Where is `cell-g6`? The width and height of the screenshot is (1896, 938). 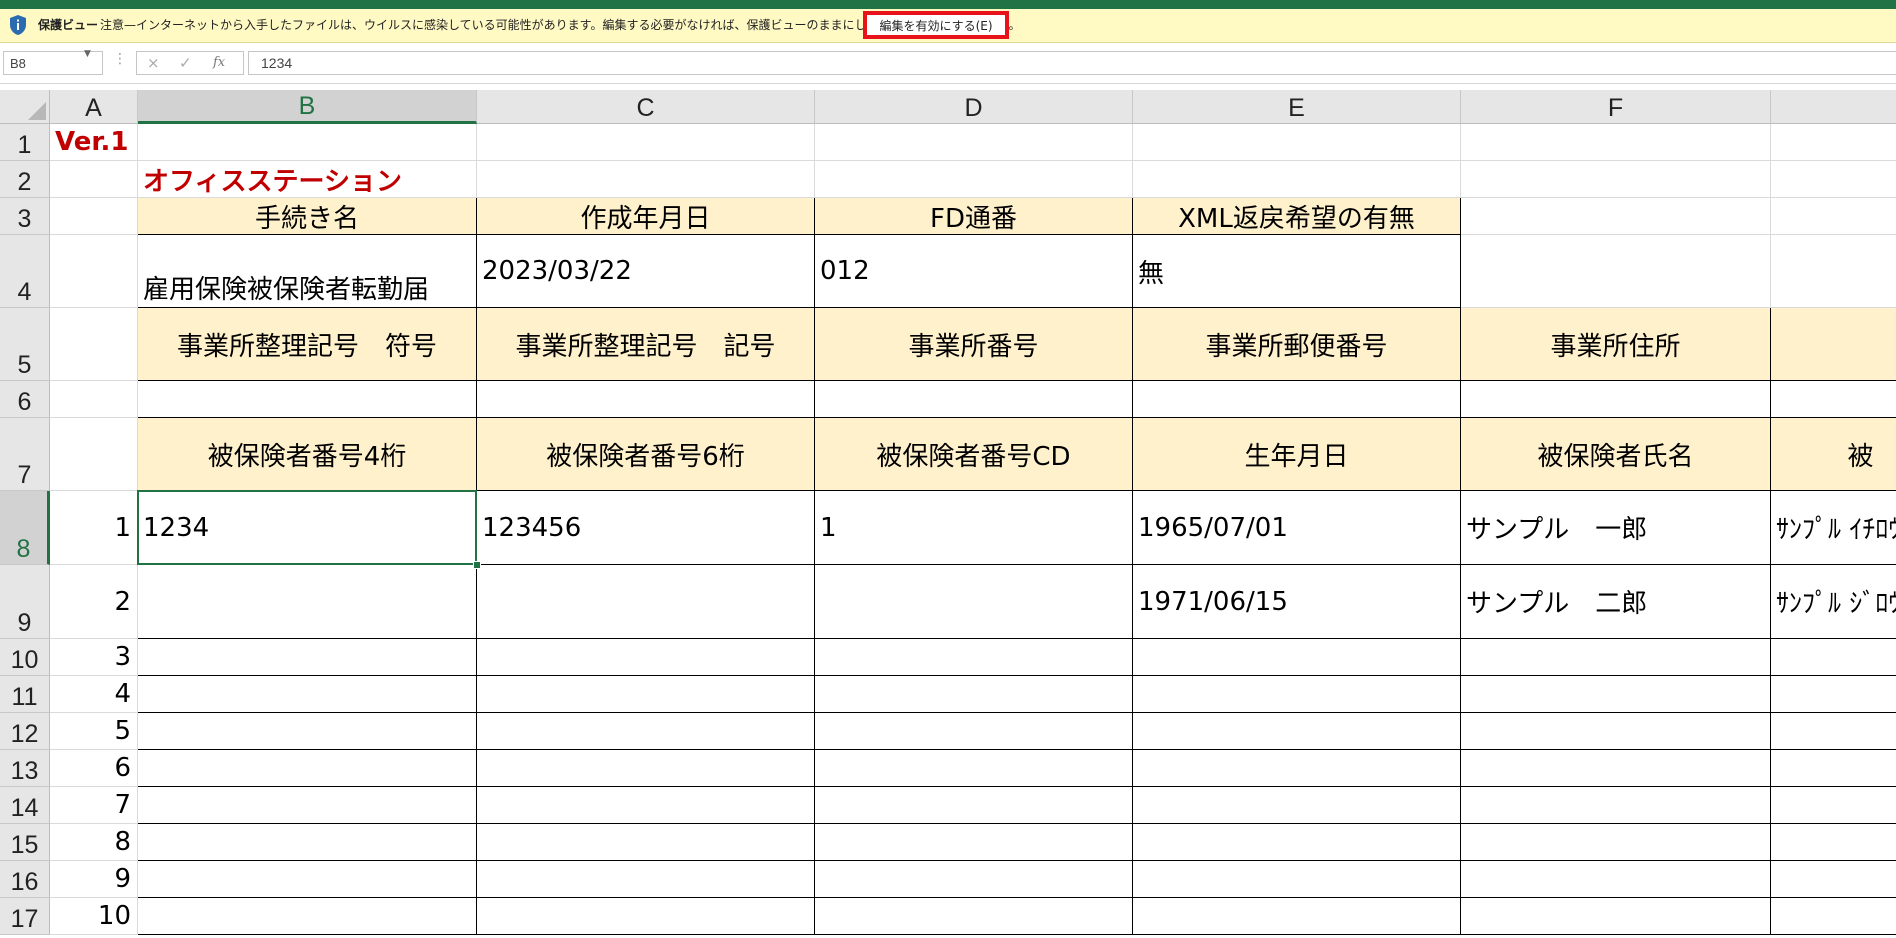 cell-g6 is located at coordinates (1833, 399).